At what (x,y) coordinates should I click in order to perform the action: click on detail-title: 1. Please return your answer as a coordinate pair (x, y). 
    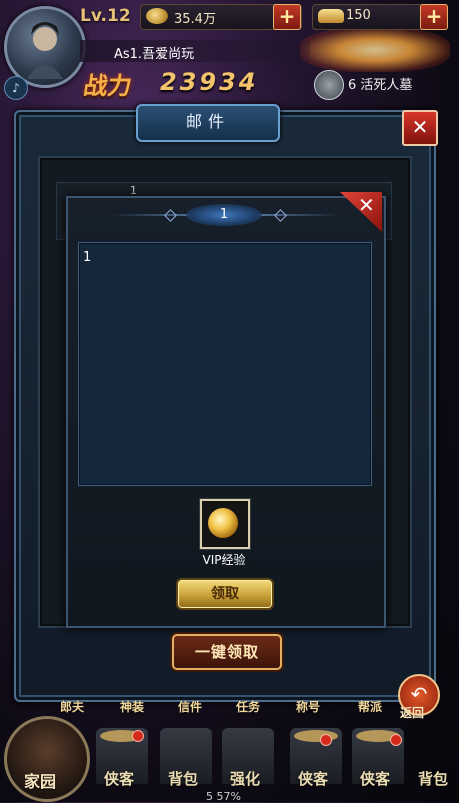
    Looking at the image, I should click on (224, 214).